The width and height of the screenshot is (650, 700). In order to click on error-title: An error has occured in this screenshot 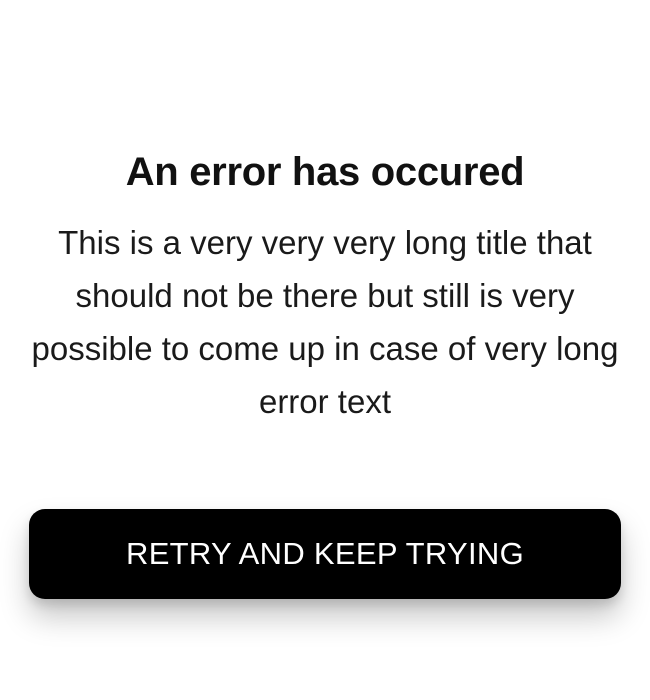, I will do `click(325, 172)`.